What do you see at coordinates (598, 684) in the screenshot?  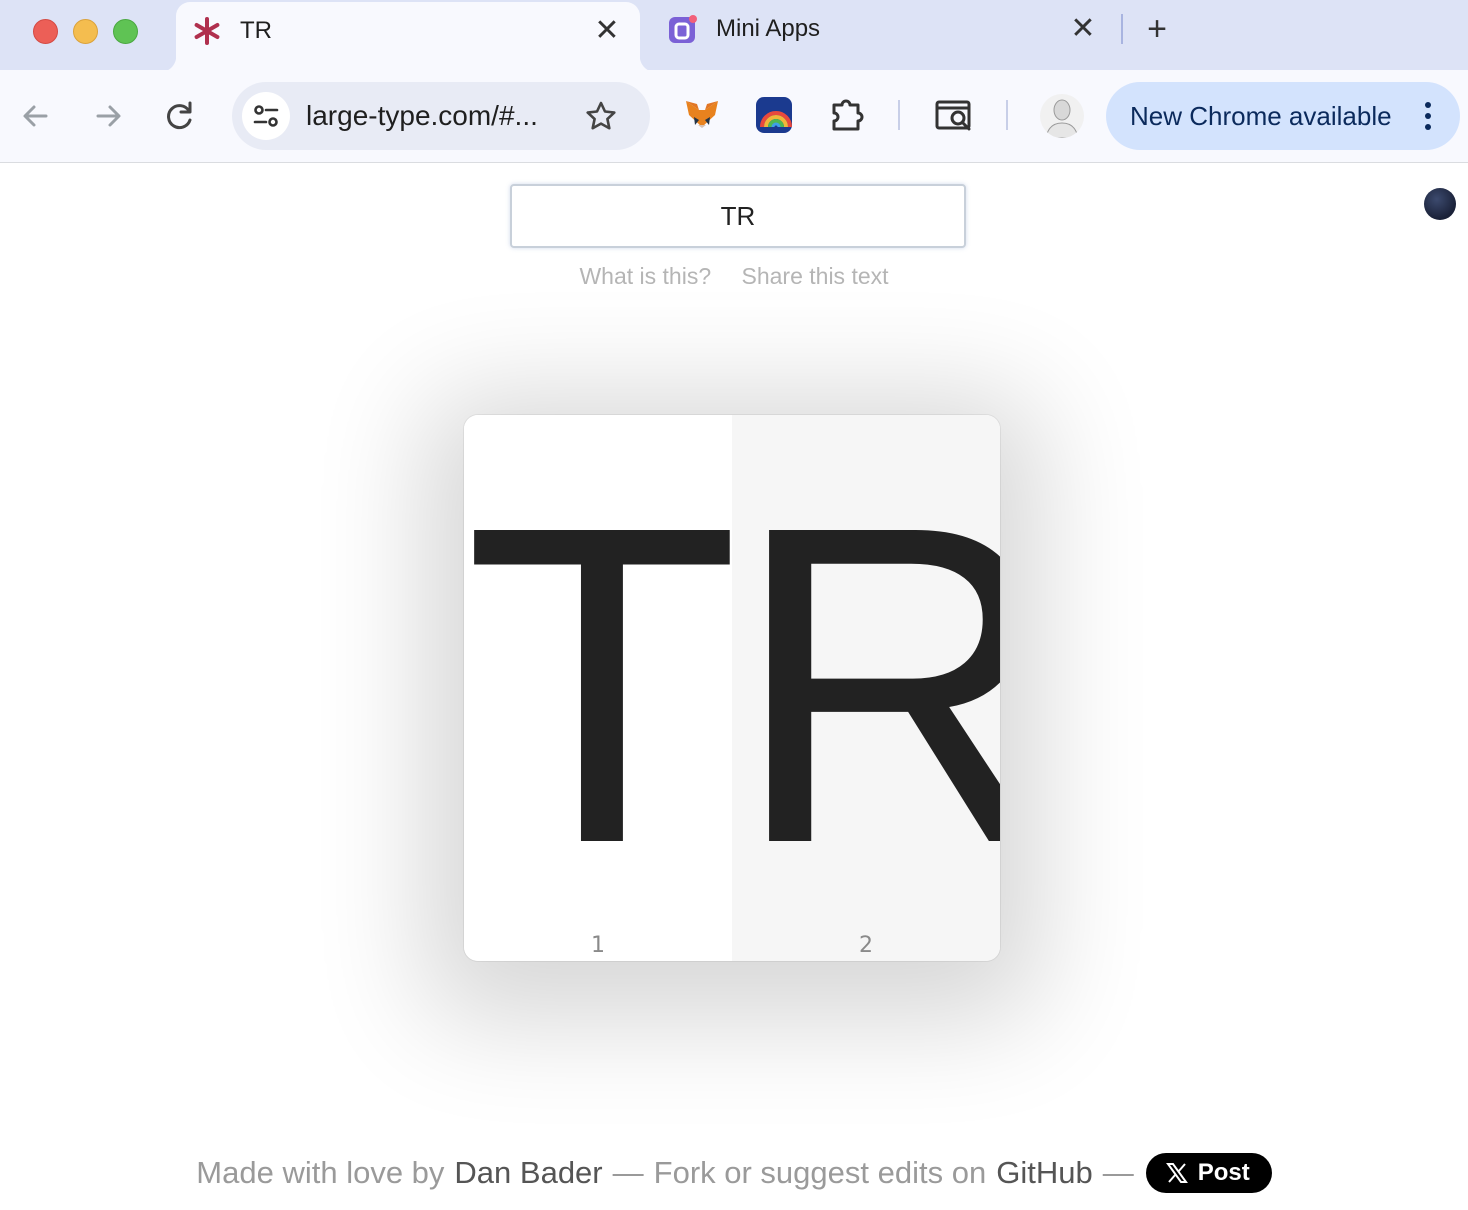 I see `character-glyph: T` at bounding box center [598, 684].